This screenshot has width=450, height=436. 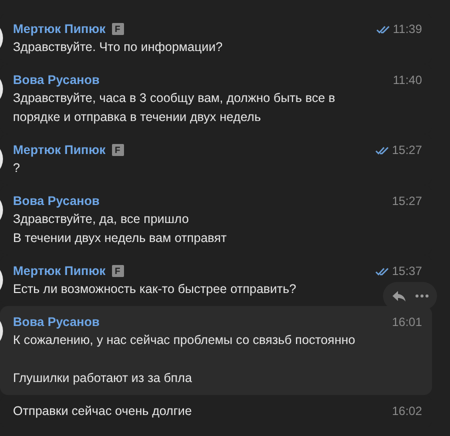 I want to click on message-text: Здравствуйте. Что по информации?, so click(x=118, y=47).